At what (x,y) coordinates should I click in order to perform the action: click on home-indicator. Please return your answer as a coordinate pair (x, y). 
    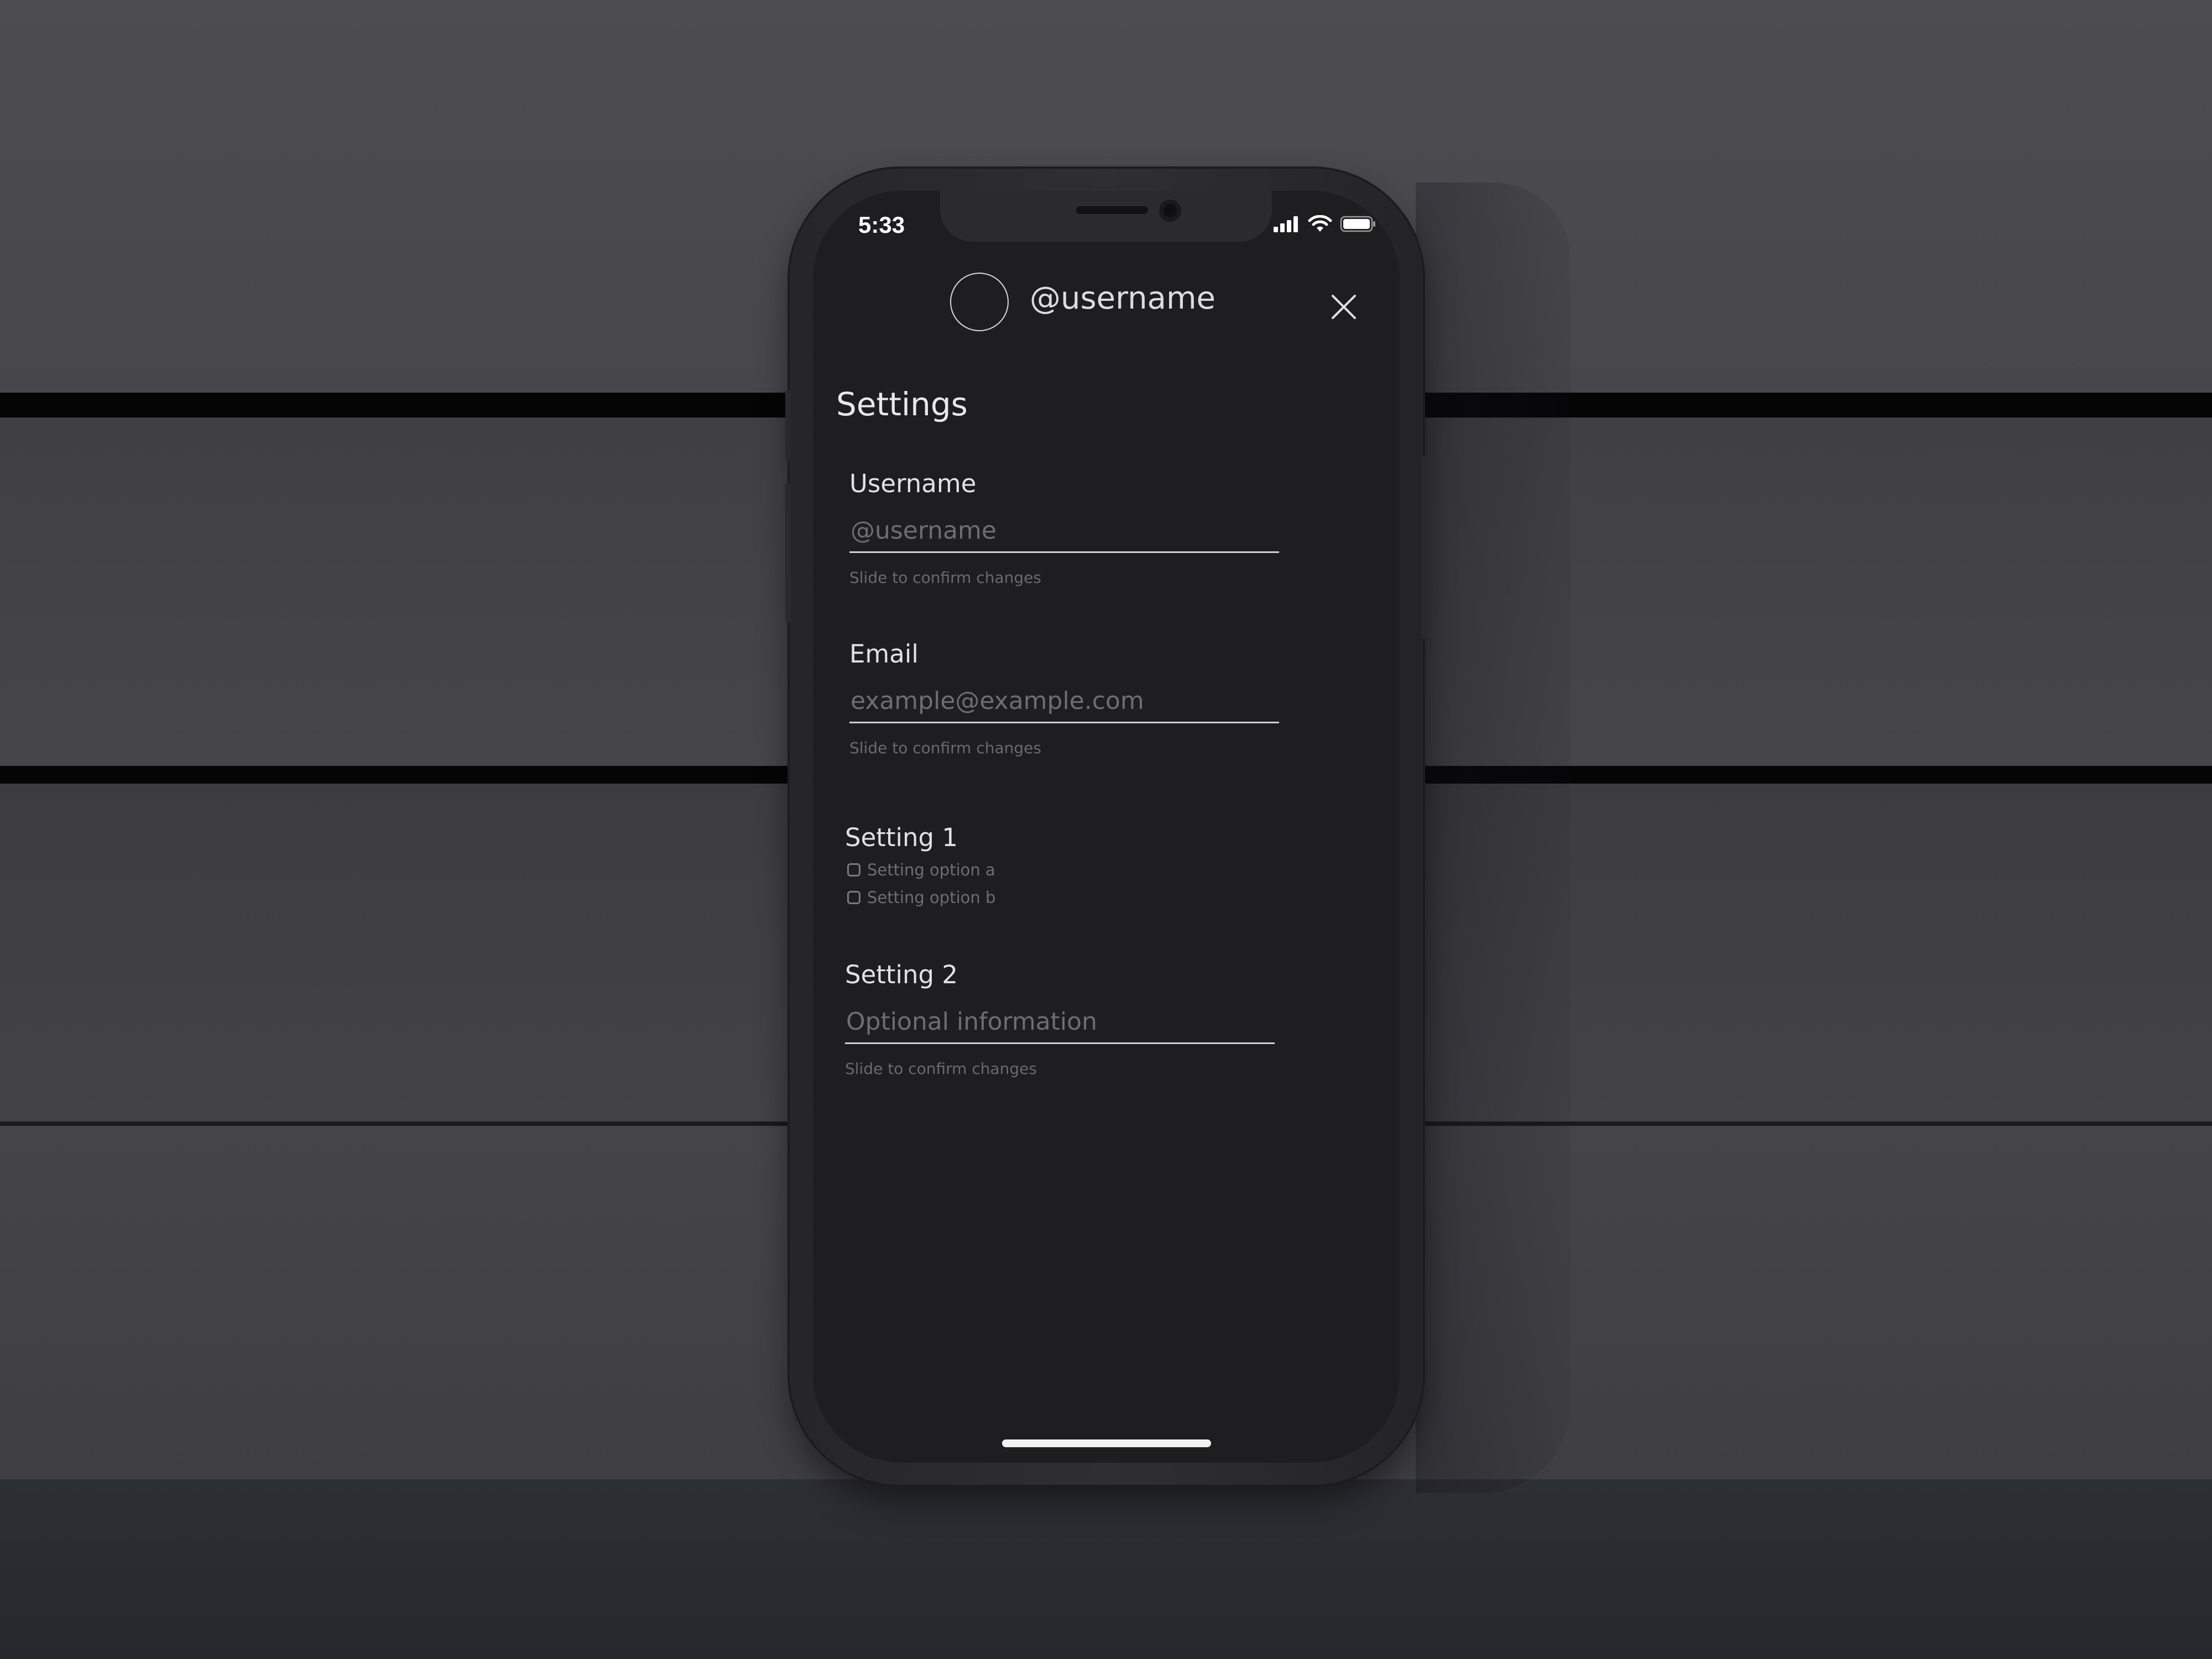
    Looking at the image, I should click on (1107, 1443).